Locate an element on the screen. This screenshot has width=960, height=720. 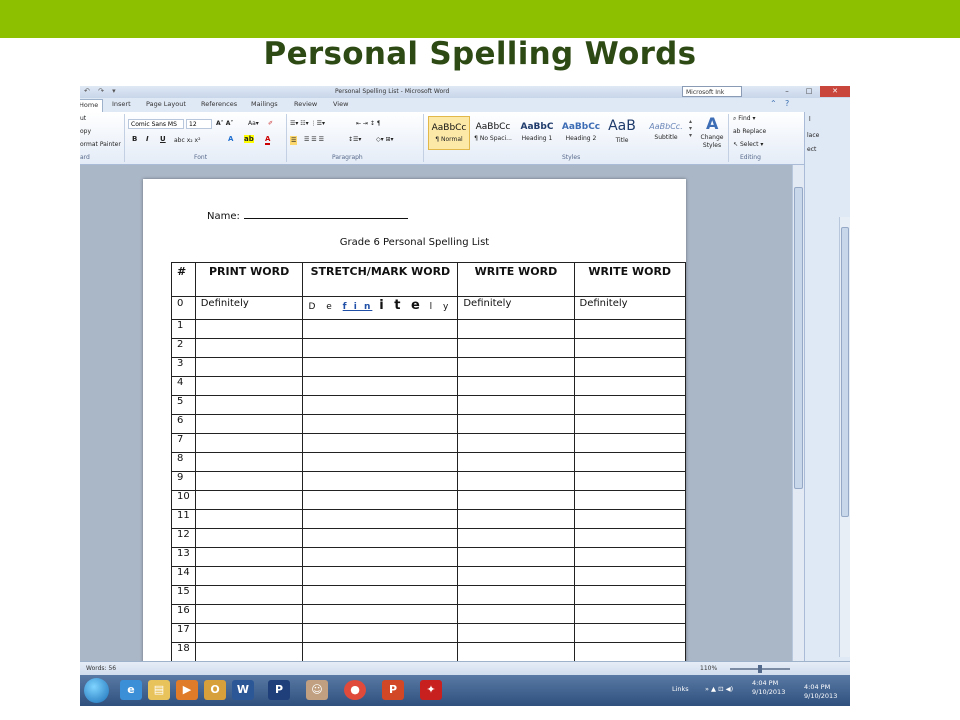
highlight-icon: ab is located at coordinates (249, 139).